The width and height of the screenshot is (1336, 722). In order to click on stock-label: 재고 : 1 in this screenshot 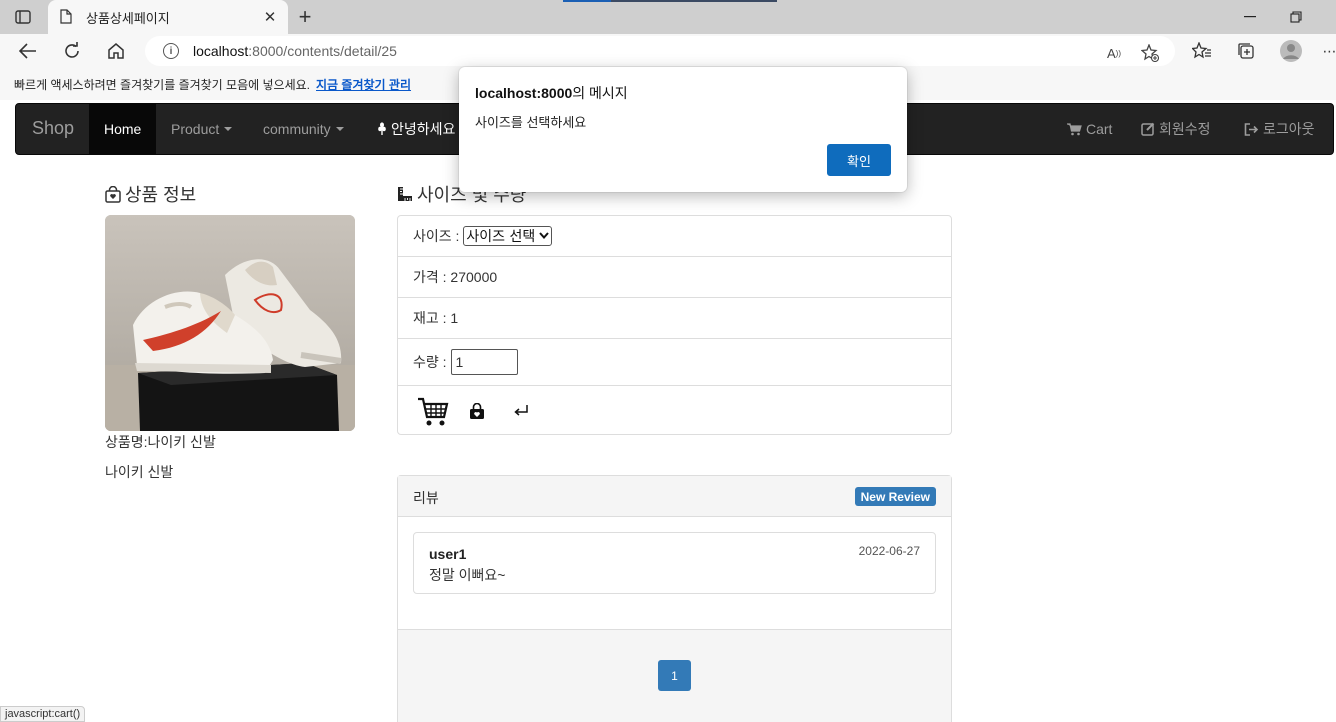, I will do `click(436, 318)`.